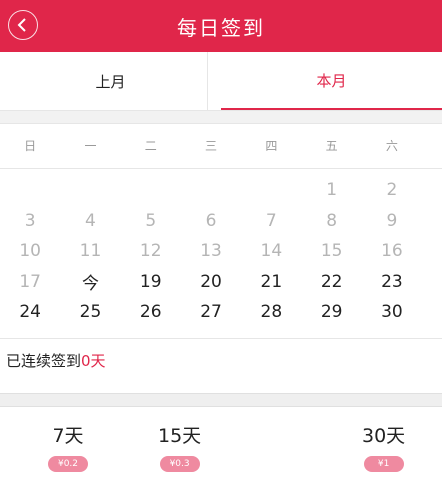  Describe the element at coordinates (383, 463) in the screenshot. I see `reward-amount-badge: ¥1` at that location.